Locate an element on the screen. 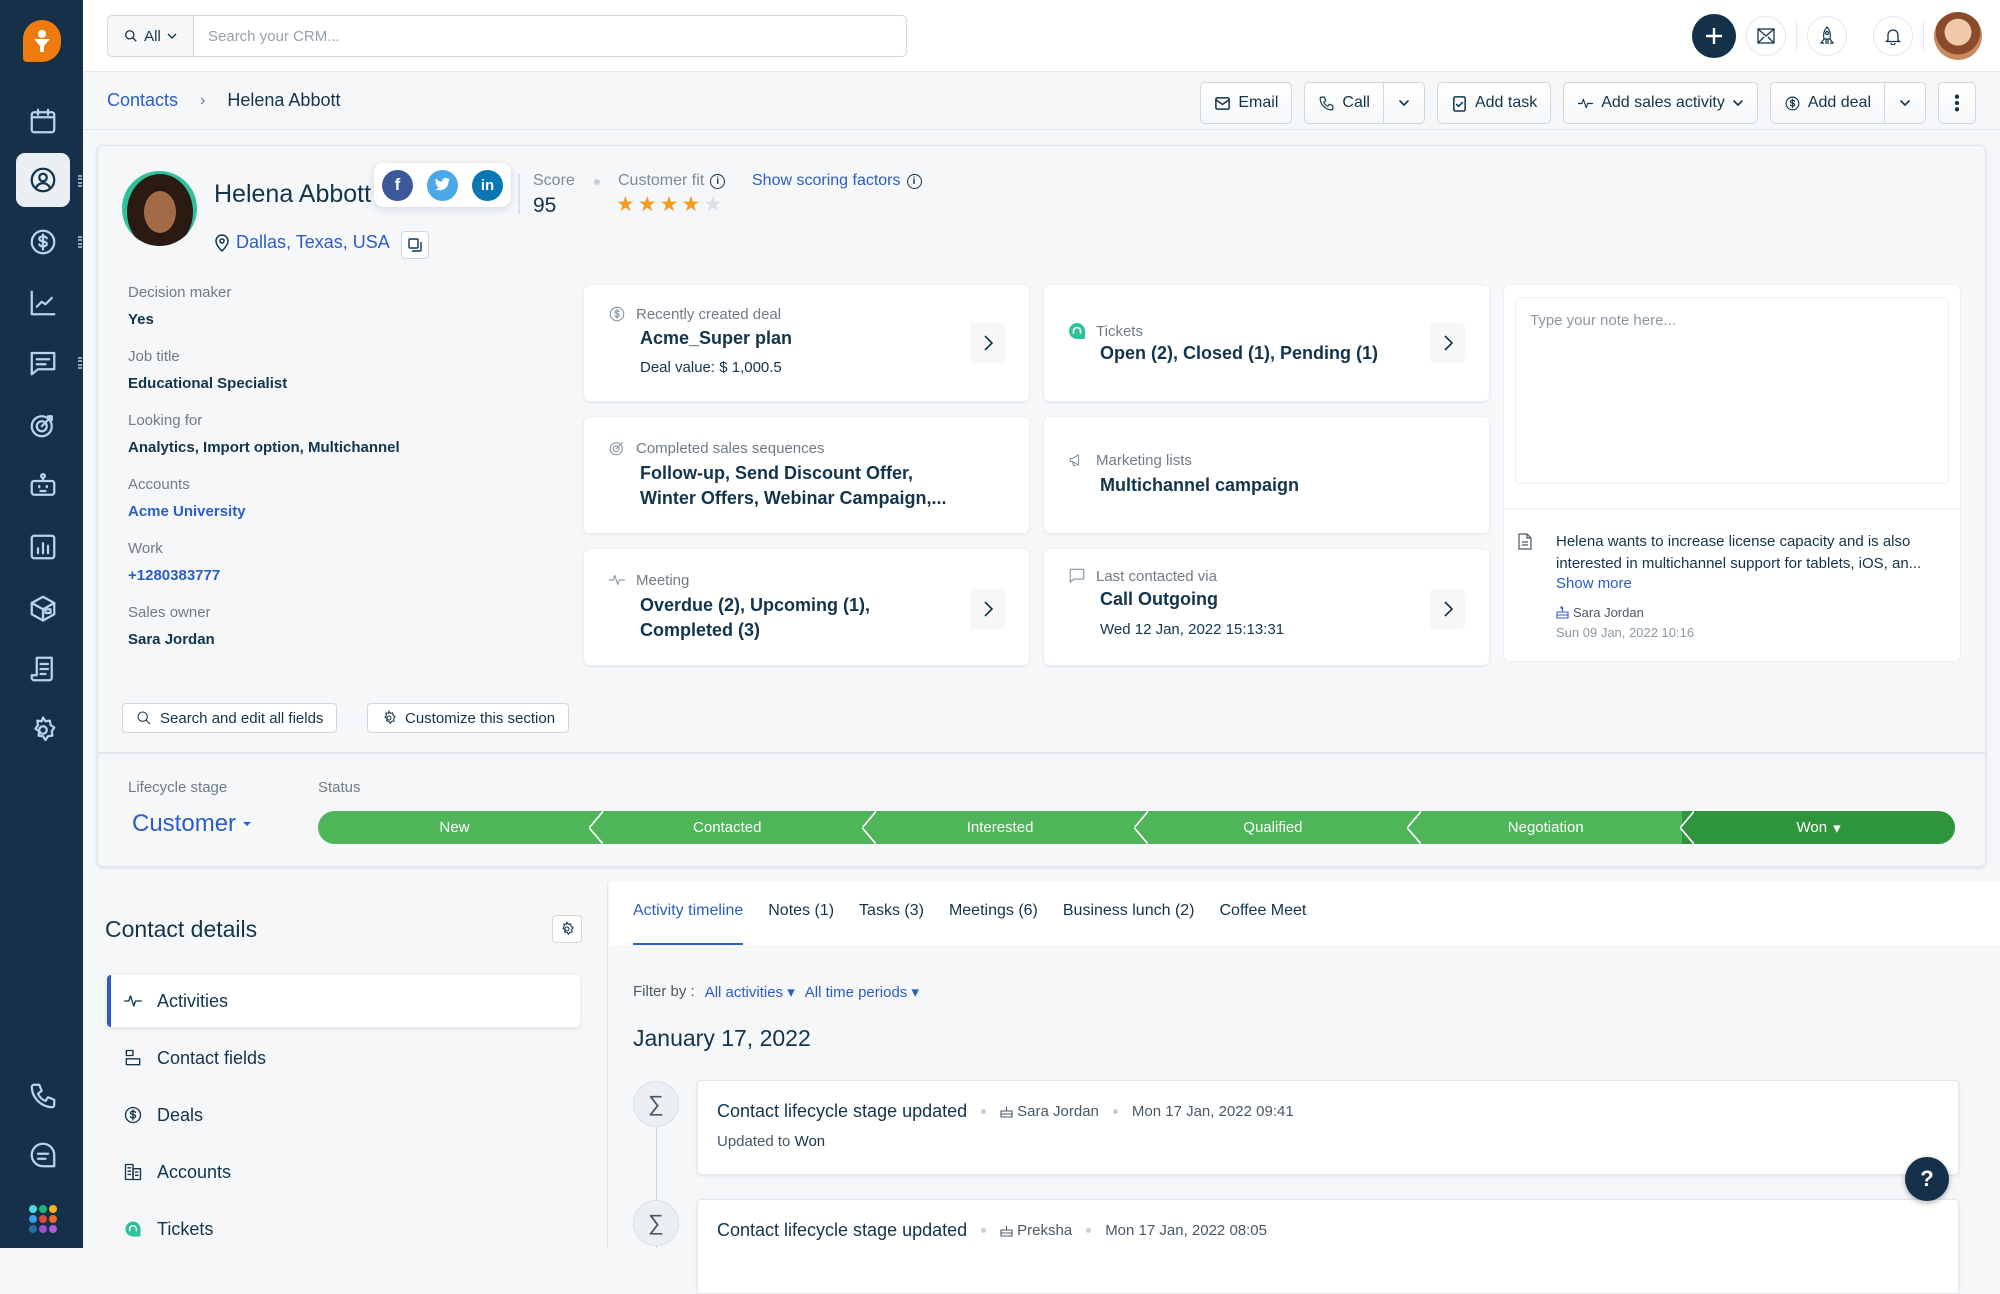 This screenshot has height=1294, width=2000. contact-details-item-deals: Deals is located at coordinates (343, 1115).